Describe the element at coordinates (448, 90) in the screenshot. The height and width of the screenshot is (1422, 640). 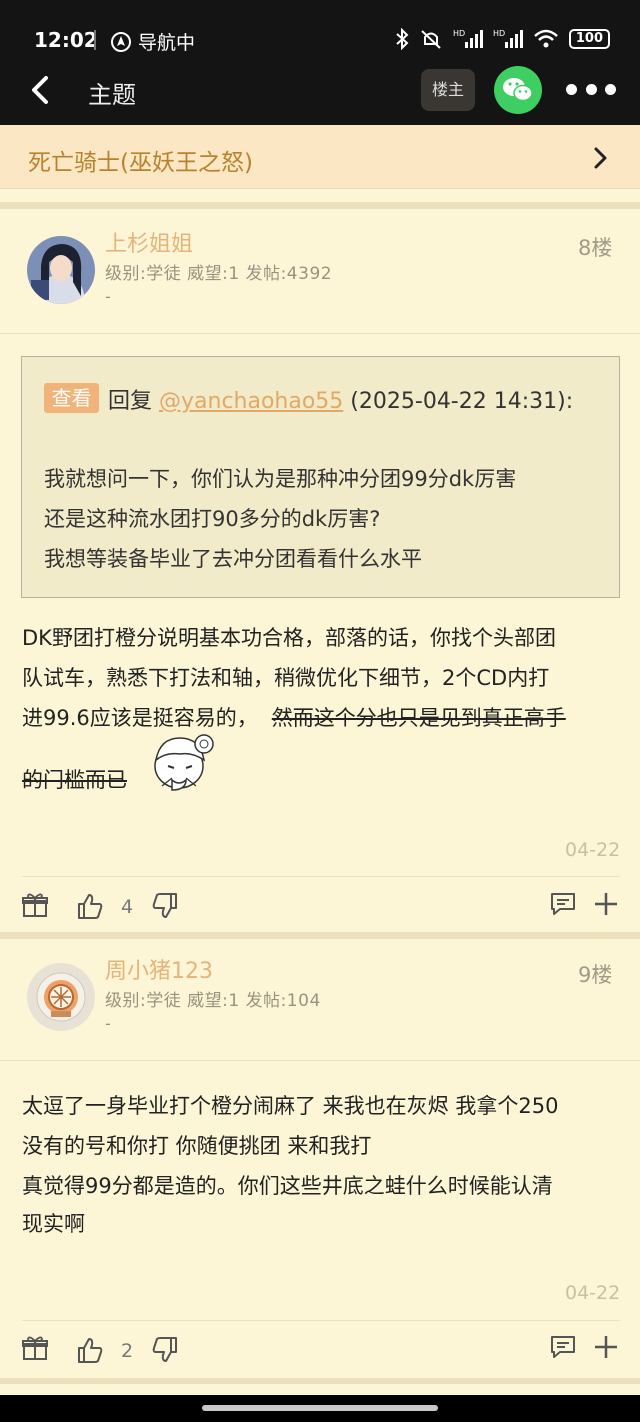
I see `only-op-button: 楼主` at that location.